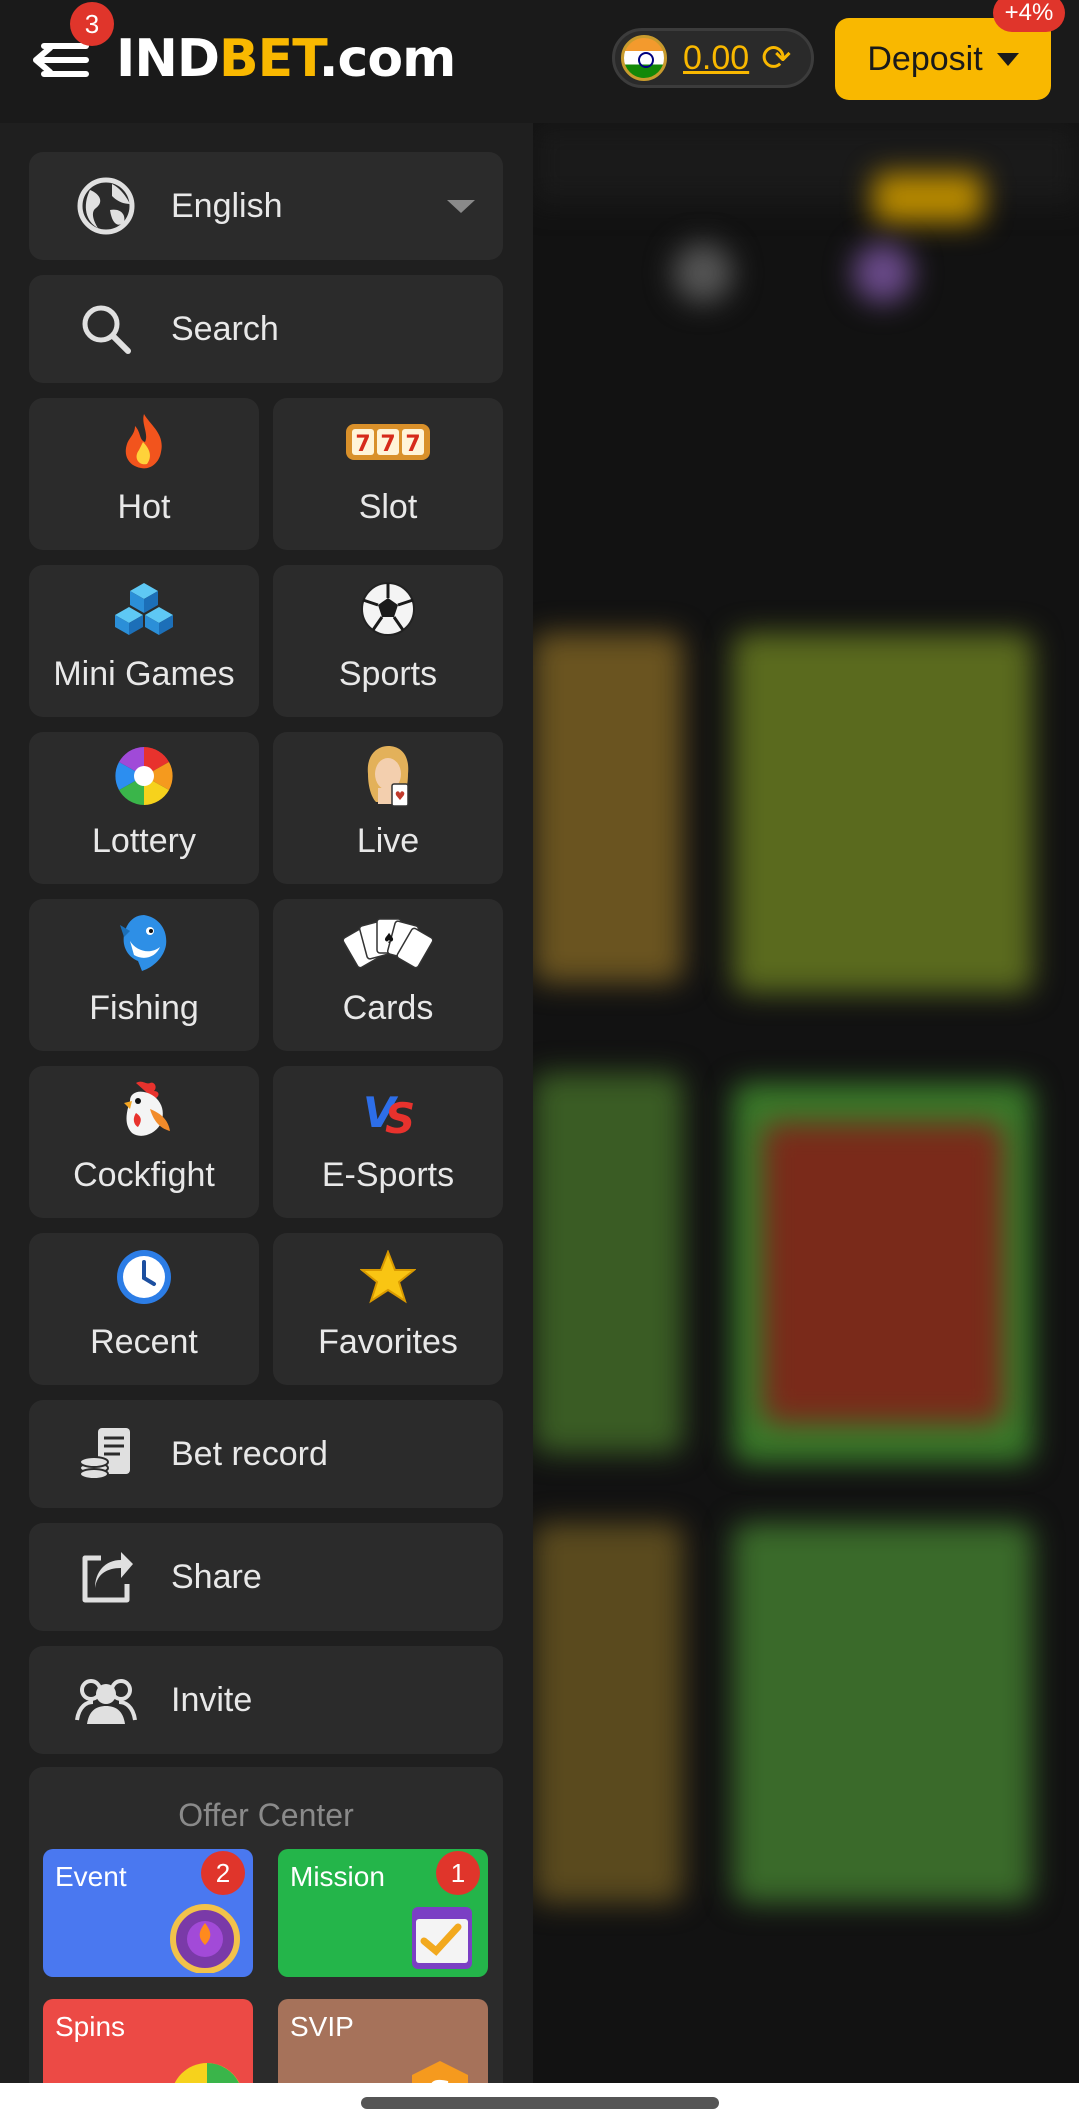  I want to click on invite-item: Invite, so click(266, 1700).